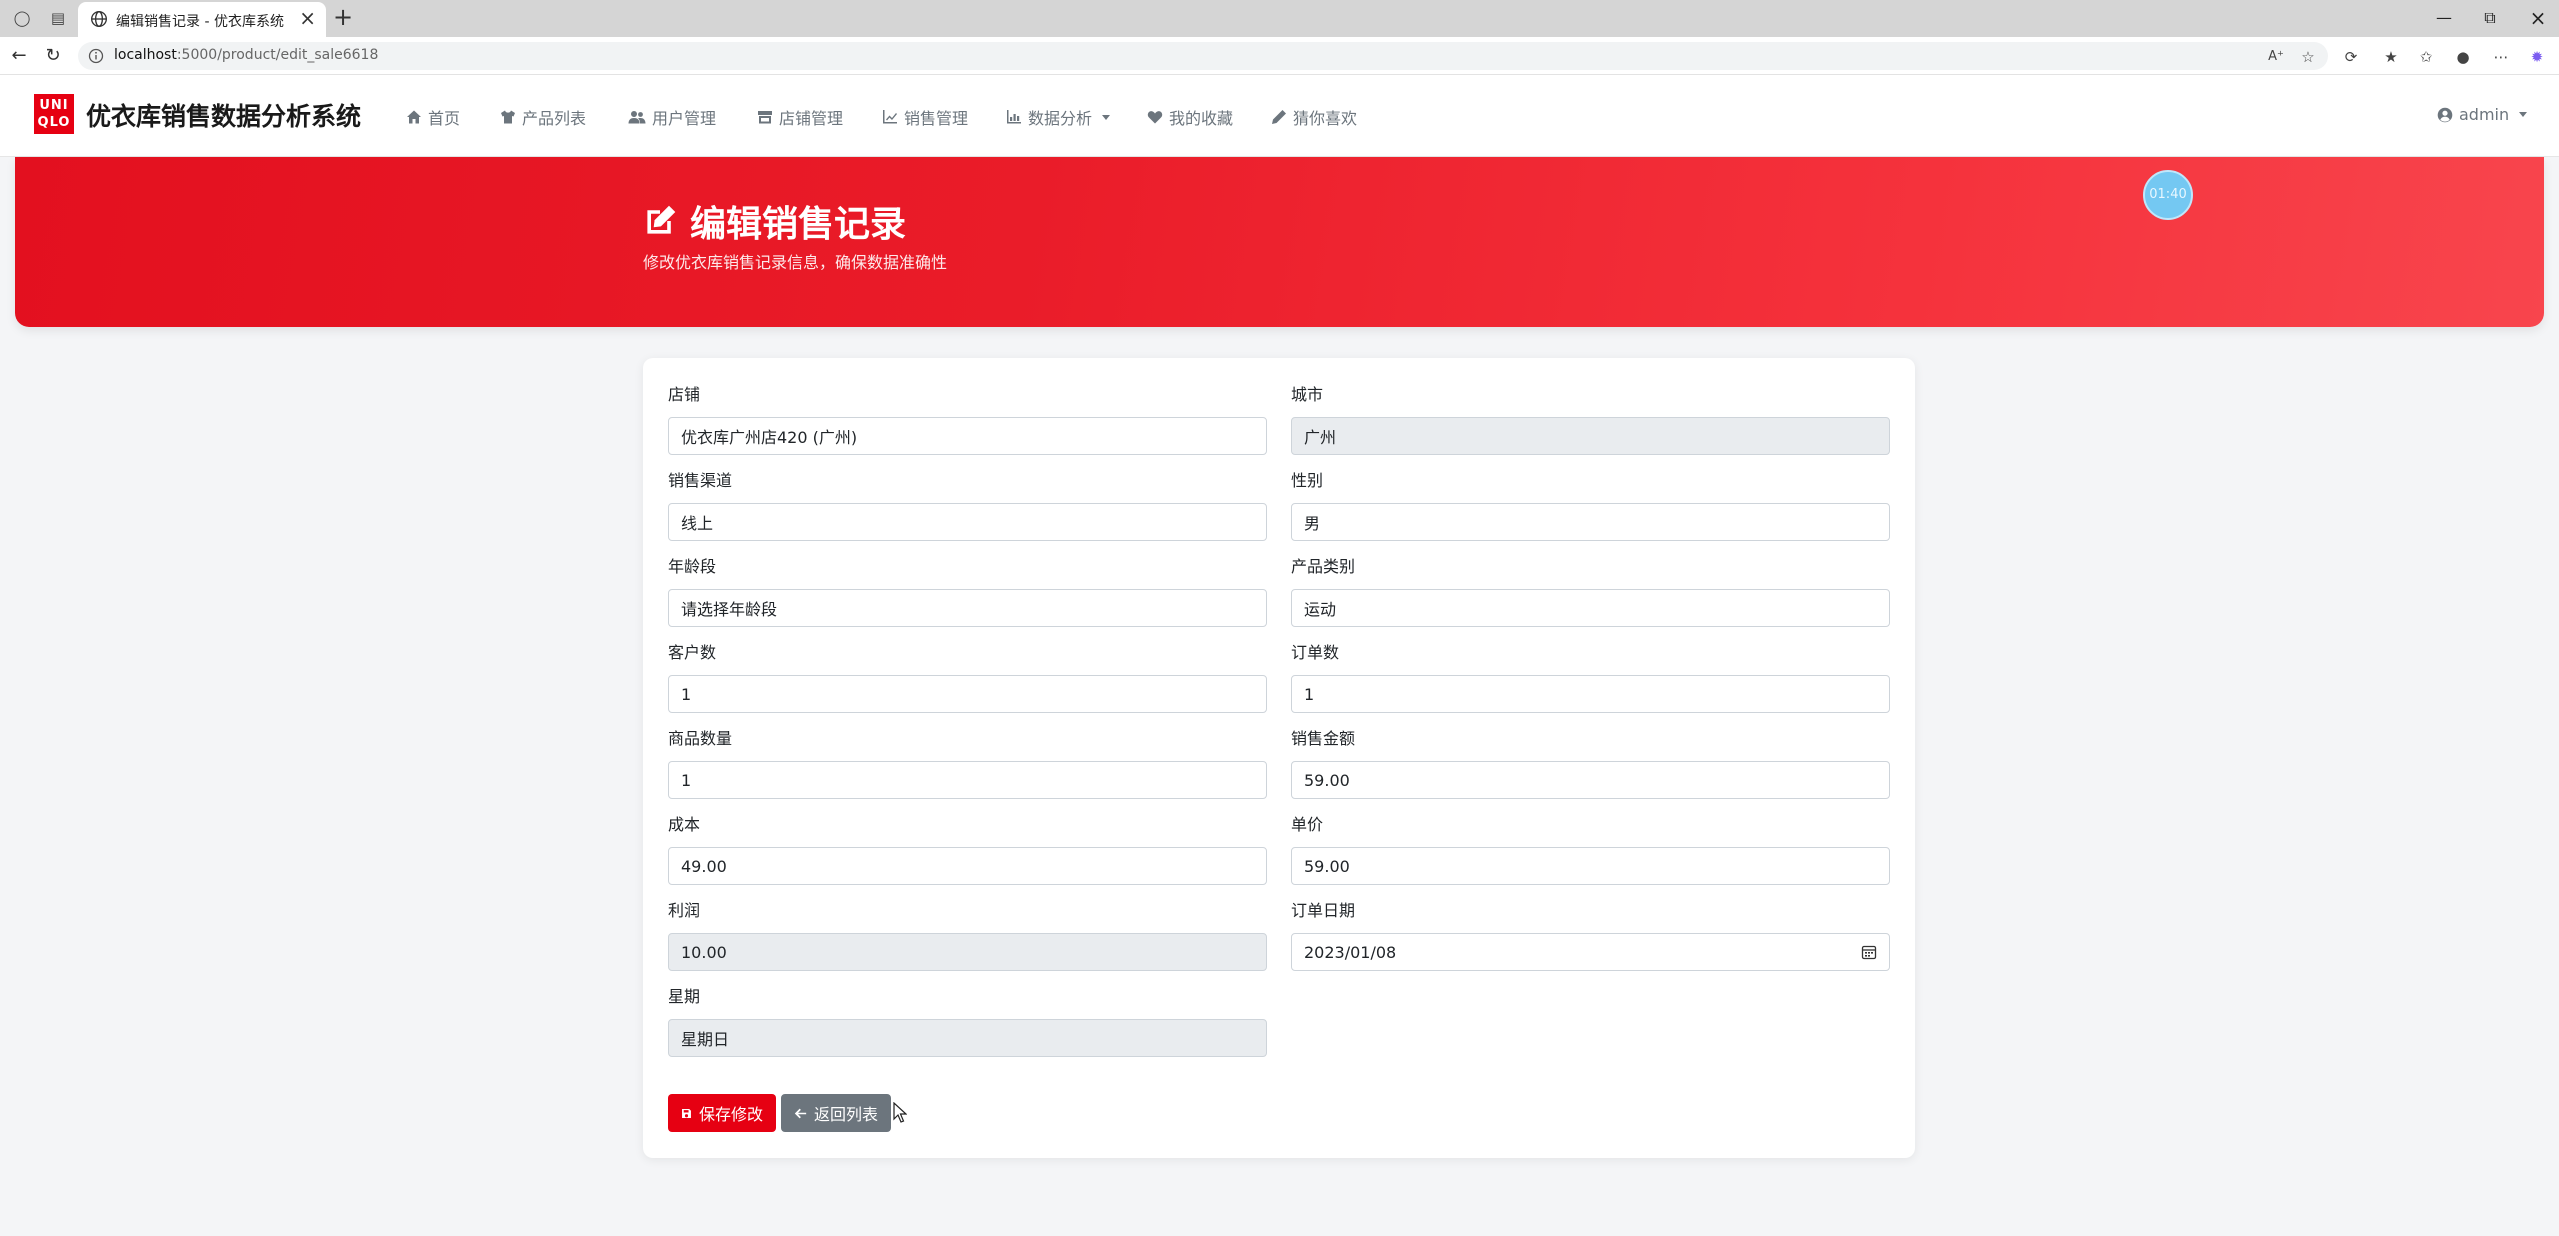 This screenshot has width=2559, height=1236. I want to click on back-to-list-label: 返回列表, so click(845, 1114).